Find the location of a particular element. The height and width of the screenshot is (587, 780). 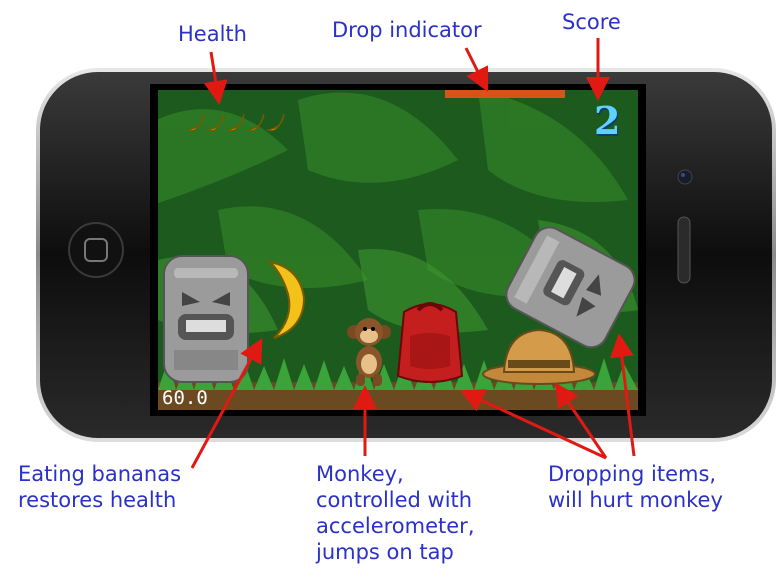

health-bananas is located at coordinates (235, 122).